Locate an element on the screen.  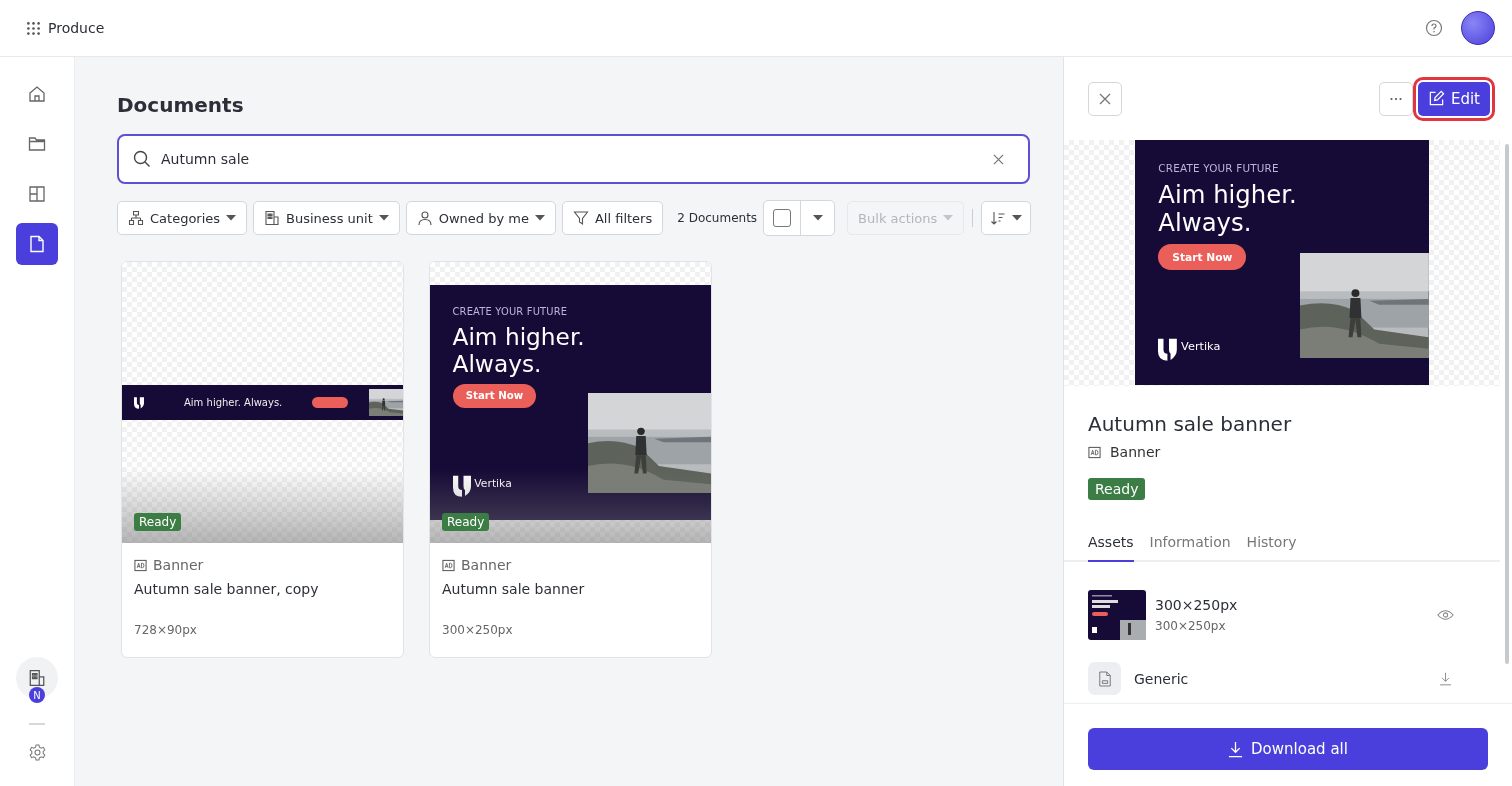
document-title: Autumn sale banner is located at coordinates (1190, 424).